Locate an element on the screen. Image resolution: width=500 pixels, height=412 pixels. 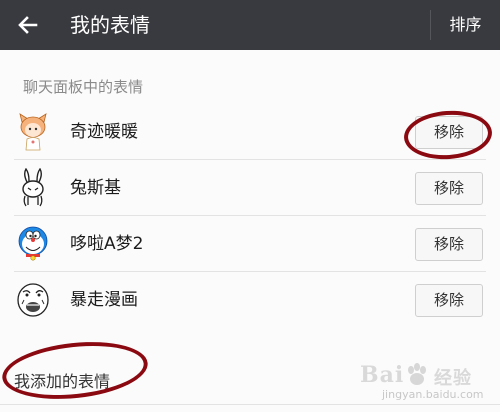
rabbit-sticker-icon is located at coordinates (33, 187).